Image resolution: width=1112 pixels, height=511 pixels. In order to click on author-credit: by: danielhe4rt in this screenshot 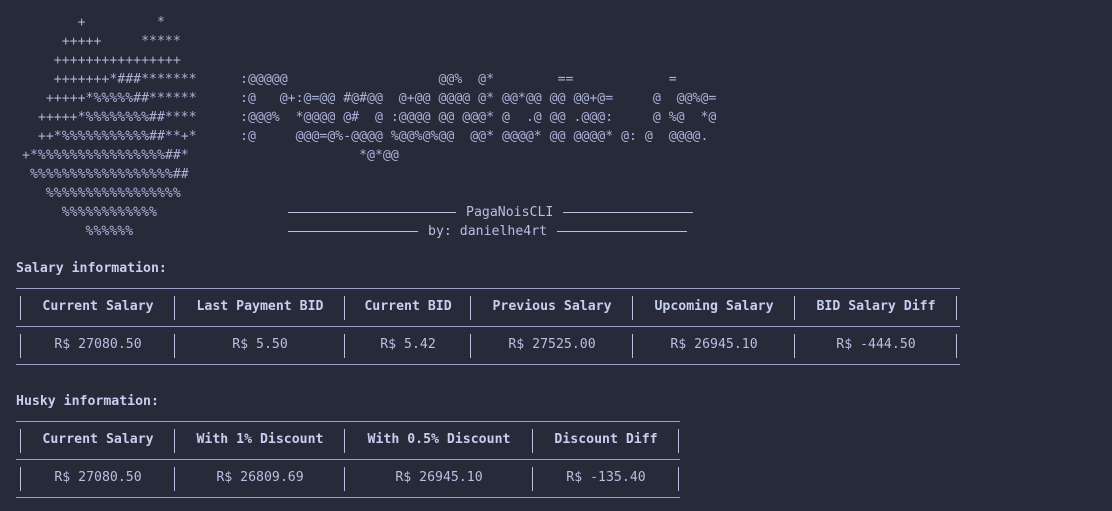, I will do `click(488, 231)`.